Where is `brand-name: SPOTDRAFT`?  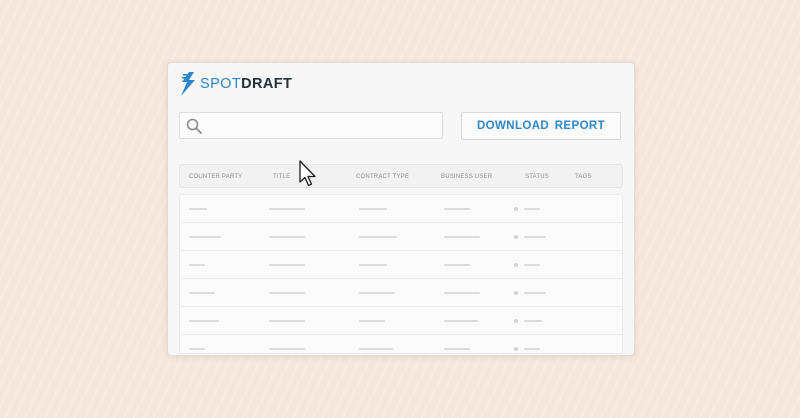
brand-name: SPOTDRAFT is located at coordinates (246, 84).